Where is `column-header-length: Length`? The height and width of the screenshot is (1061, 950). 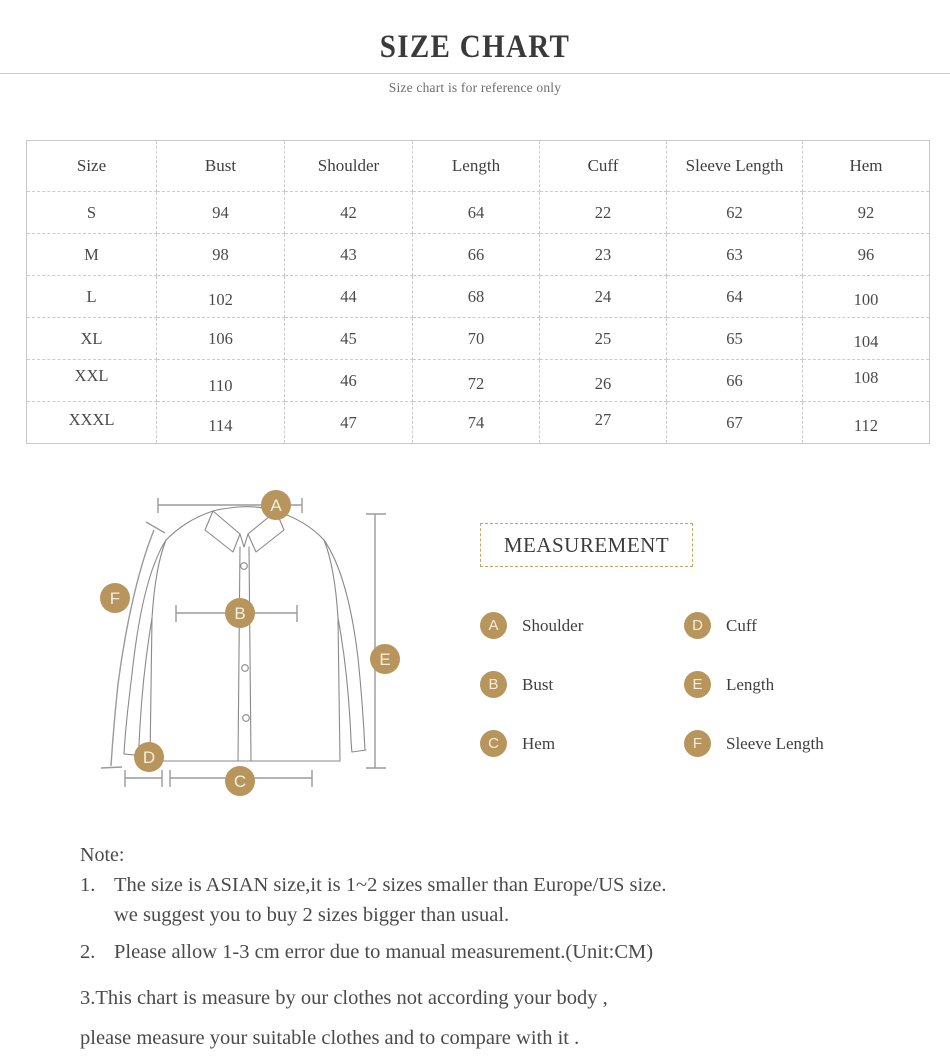 column-header-length: Length is located at coordinates (476, 166).